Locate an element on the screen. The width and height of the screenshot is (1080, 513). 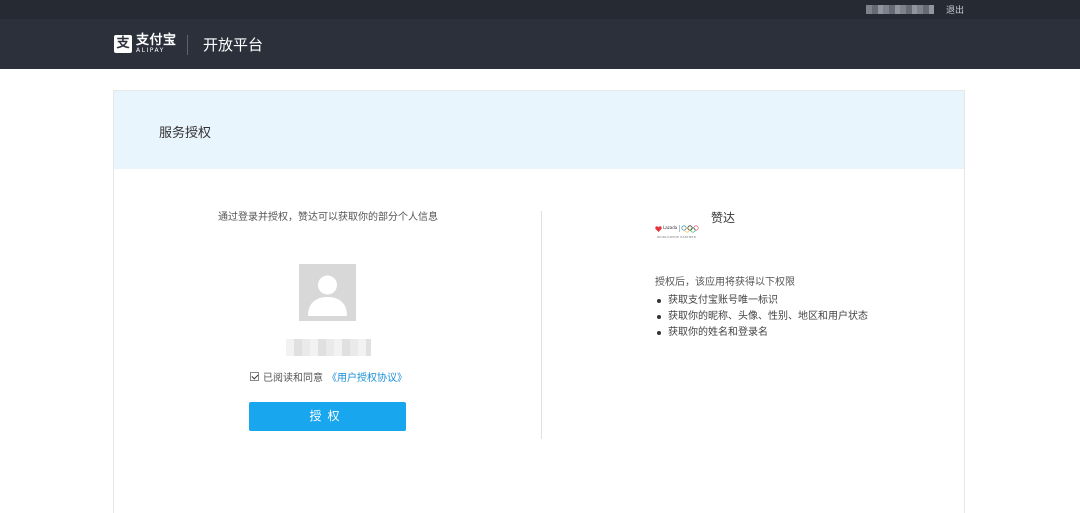
header-divider is located at coordinates (187, 45).